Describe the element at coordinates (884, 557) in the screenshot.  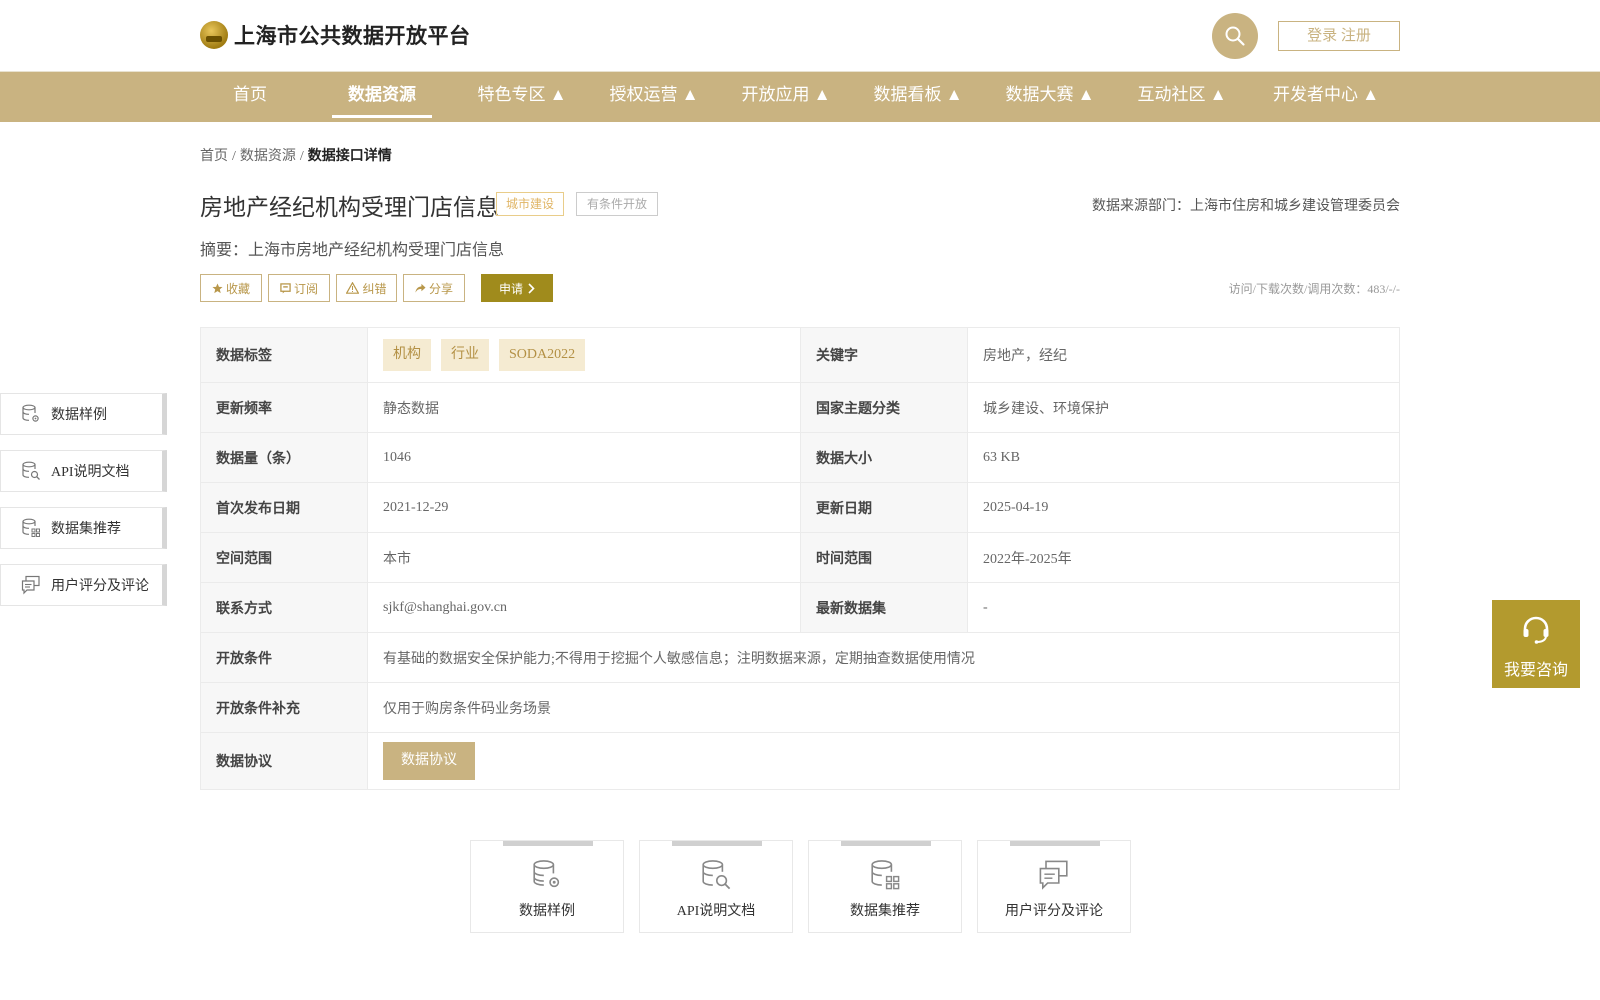
I see `time-range-label: 时间范围` at that location.